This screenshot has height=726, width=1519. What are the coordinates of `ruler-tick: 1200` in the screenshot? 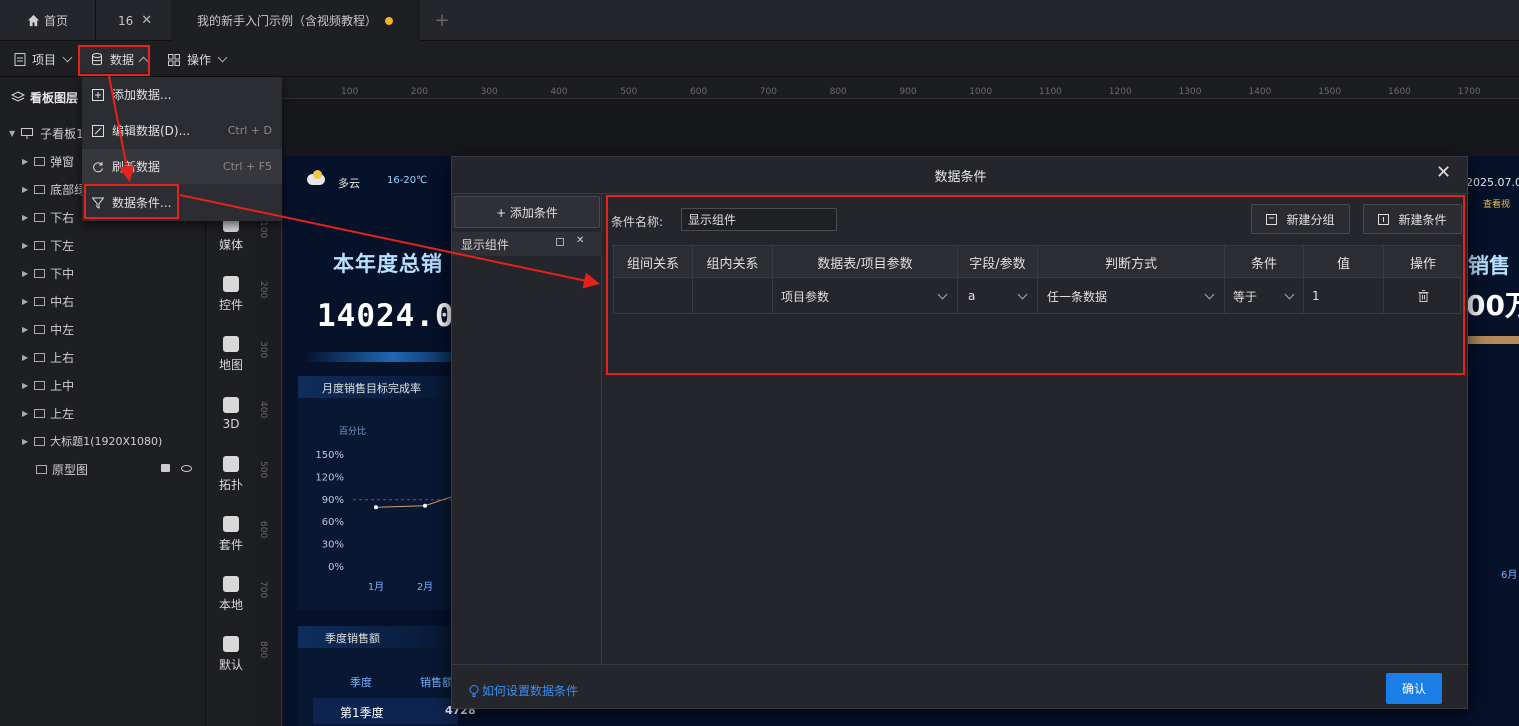 It's located at (1120, 92).